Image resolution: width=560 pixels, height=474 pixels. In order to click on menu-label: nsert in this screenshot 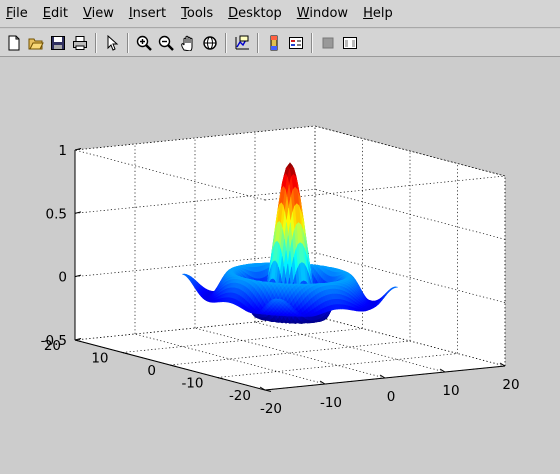, I will do `click(149, 13)`.